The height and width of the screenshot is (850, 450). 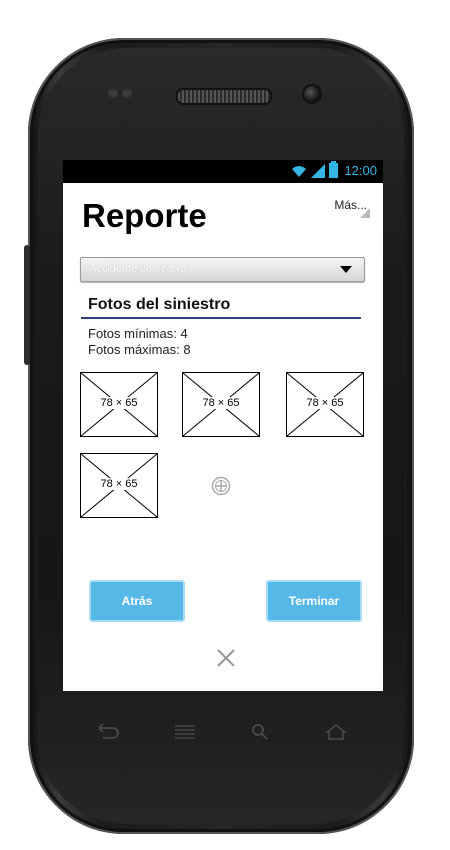 I want to click on back-button: Atrás, so click(x=137, y=601).